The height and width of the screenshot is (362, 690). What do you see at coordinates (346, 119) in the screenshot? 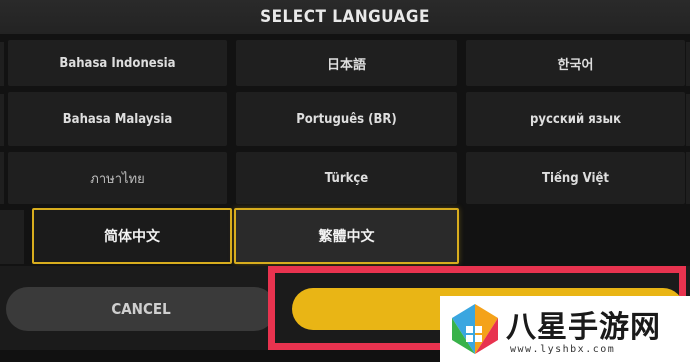
I see `language-option-portuguese-br: Português (BR)` at bounding box center [346, 119].